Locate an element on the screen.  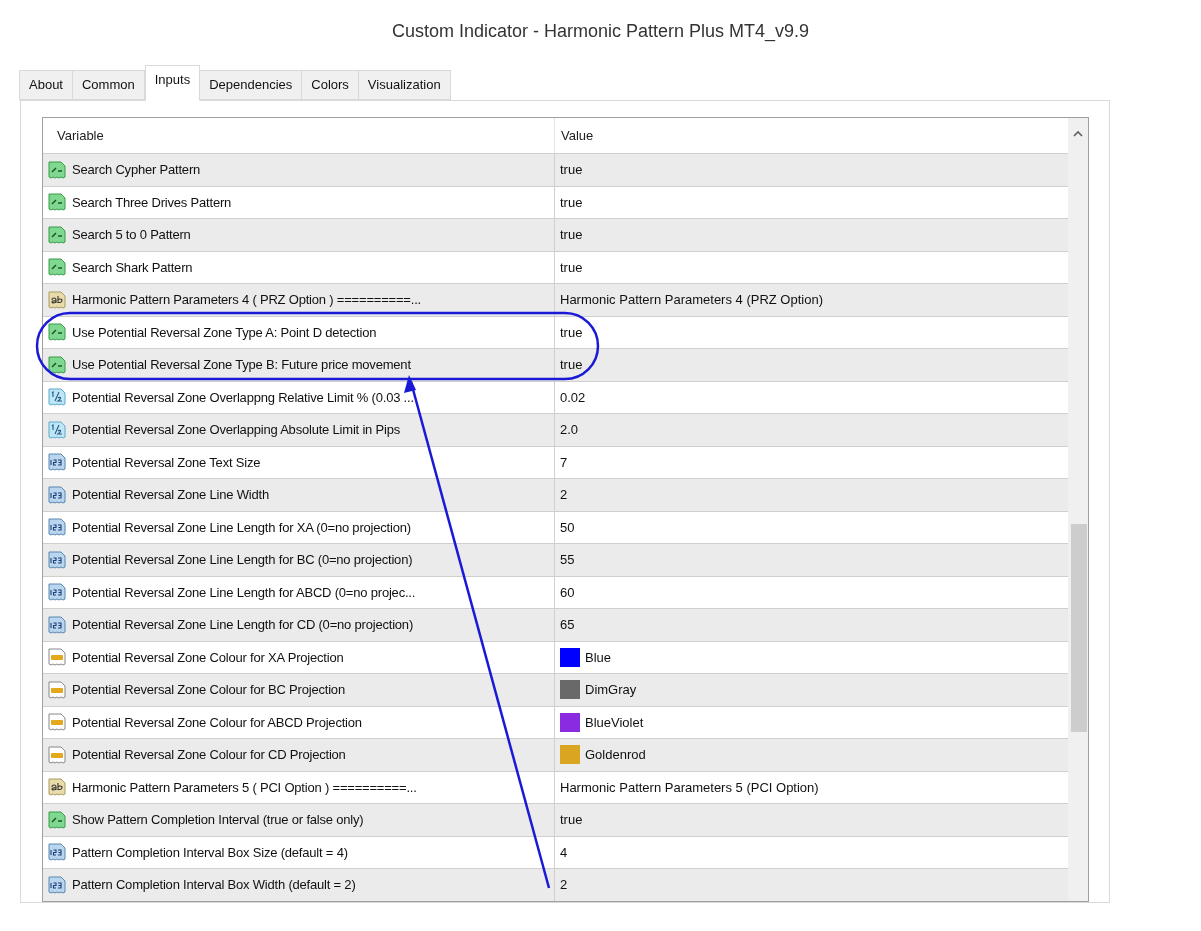
value-text: 4 is located at coordinates (564, 852).